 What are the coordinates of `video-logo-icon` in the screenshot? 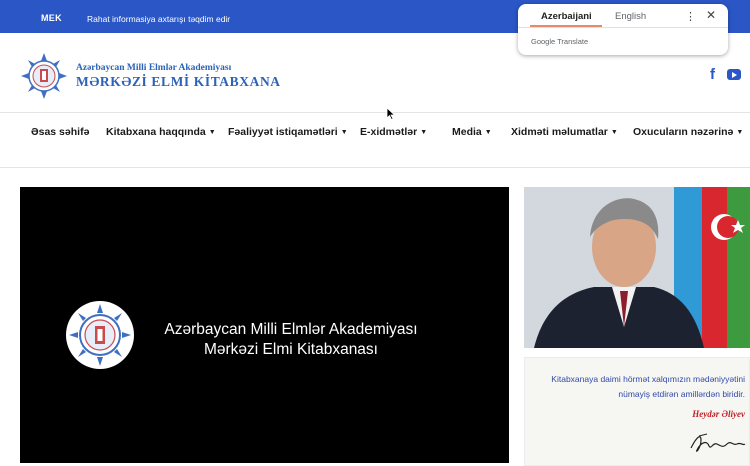 It's located at (100, 335).